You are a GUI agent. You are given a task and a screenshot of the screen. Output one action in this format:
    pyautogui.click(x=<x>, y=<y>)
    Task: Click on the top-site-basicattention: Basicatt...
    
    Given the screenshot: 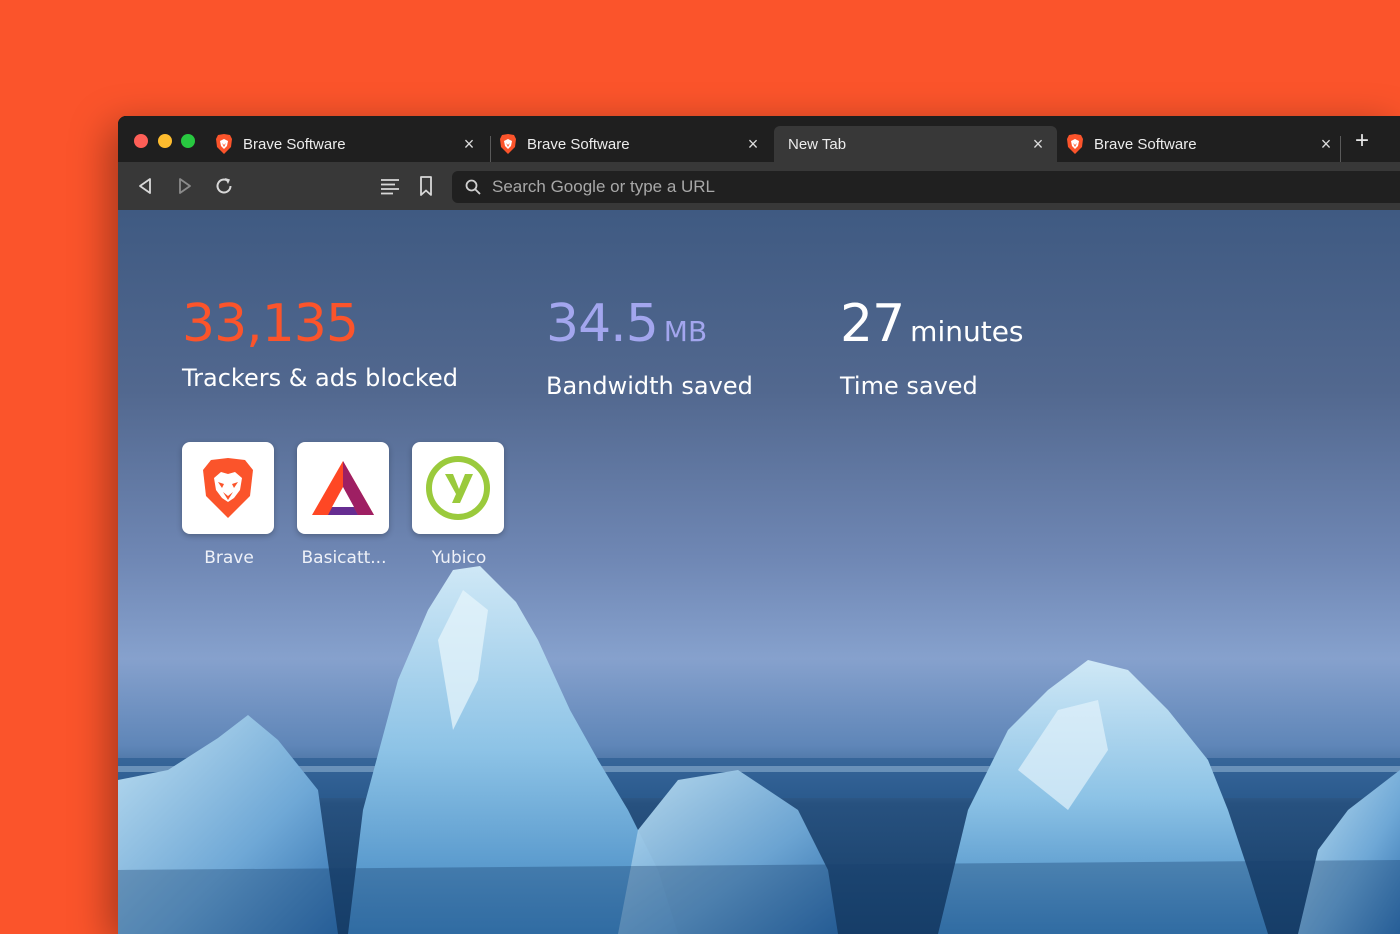 What is the action you would take?
    pyautogui.click(x=344, y=505)
    